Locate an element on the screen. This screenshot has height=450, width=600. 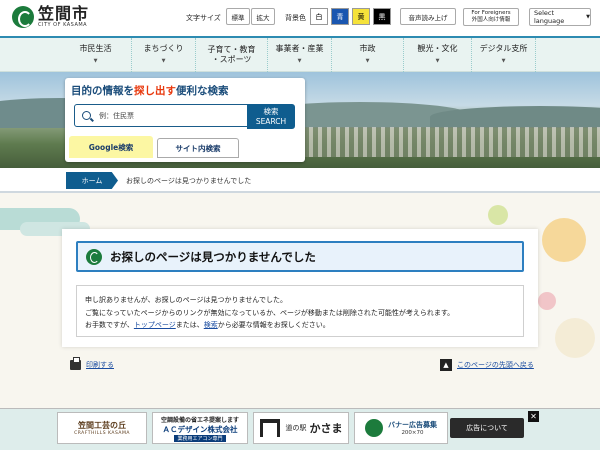
nav-item-tourism-culture: 観光・文化 ▼ is located at coordinates (438, 55).